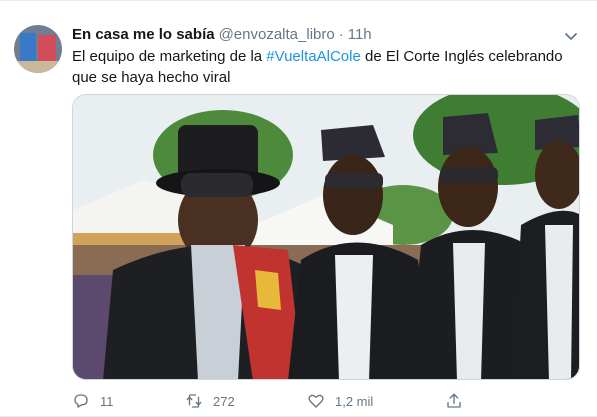  What do you see at coordinates (277, 34) in the screenshot?
I see `author-handle: @envozalta_libro` at bounding box center [277, 34].